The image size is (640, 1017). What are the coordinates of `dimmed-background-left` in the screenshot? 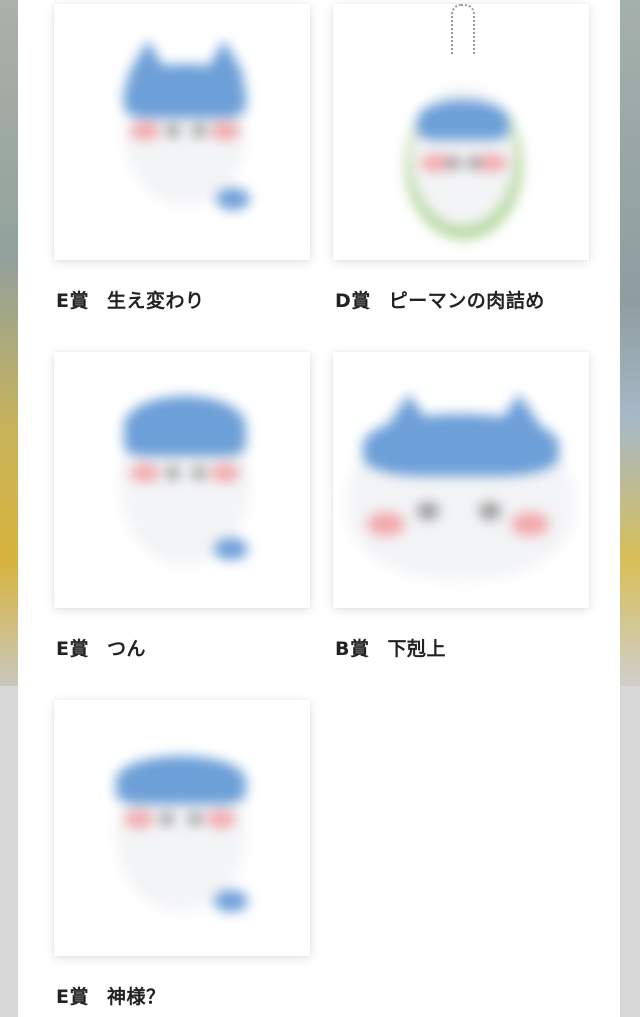 It's located at (9, 345).